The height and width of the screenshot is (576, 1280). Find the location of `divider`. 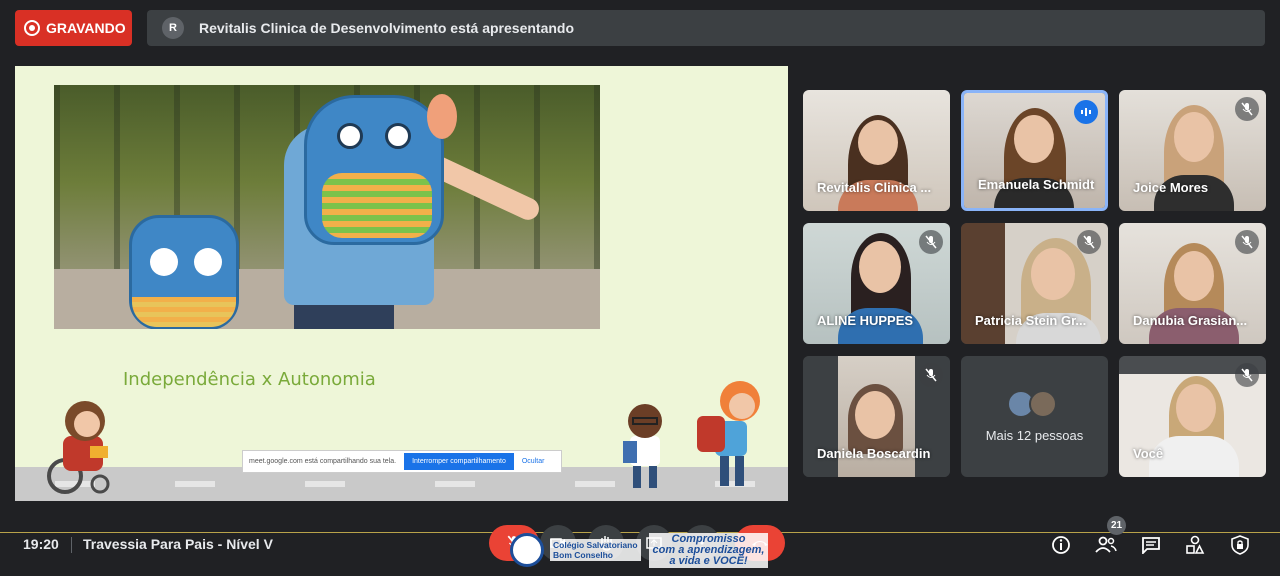

divider is located at coordinates (71, 545).